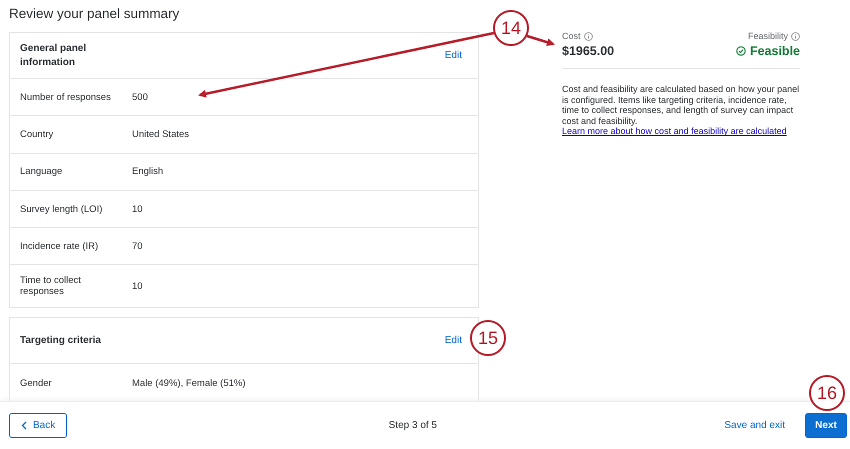 Image resolution: width=850 pixels, height=449 pixels. What do you see at coordinates (826, 425) in the screenshot?
I see `next-button: Next` at bounding box center [826, 425].